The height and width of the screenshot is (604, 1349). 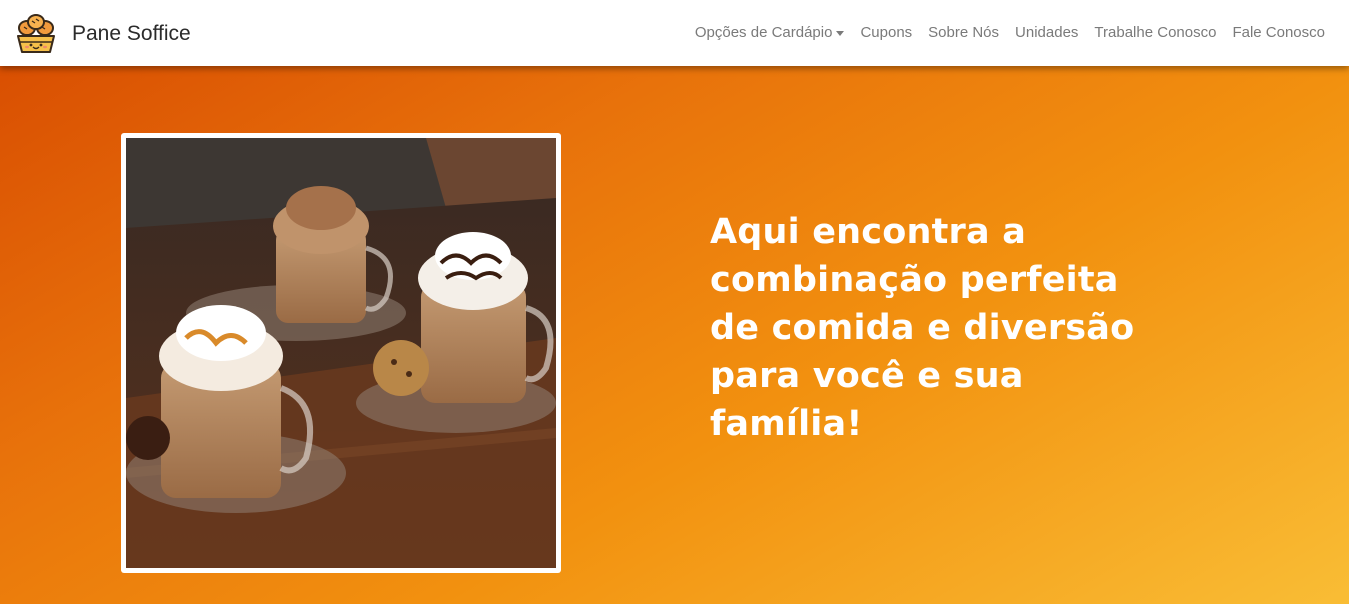 I want to click on nav-item-menu-options: Opções de Cardápio, so click(x=770, y=33).